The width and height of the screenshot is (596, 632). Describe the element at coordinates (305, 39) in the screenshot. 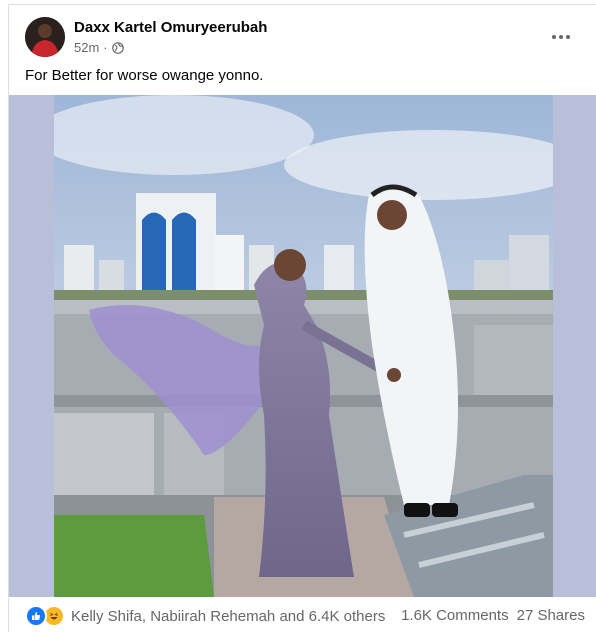

I see `post-header: Daxx Kartel Omuryeerubah 52m ·` at that location.